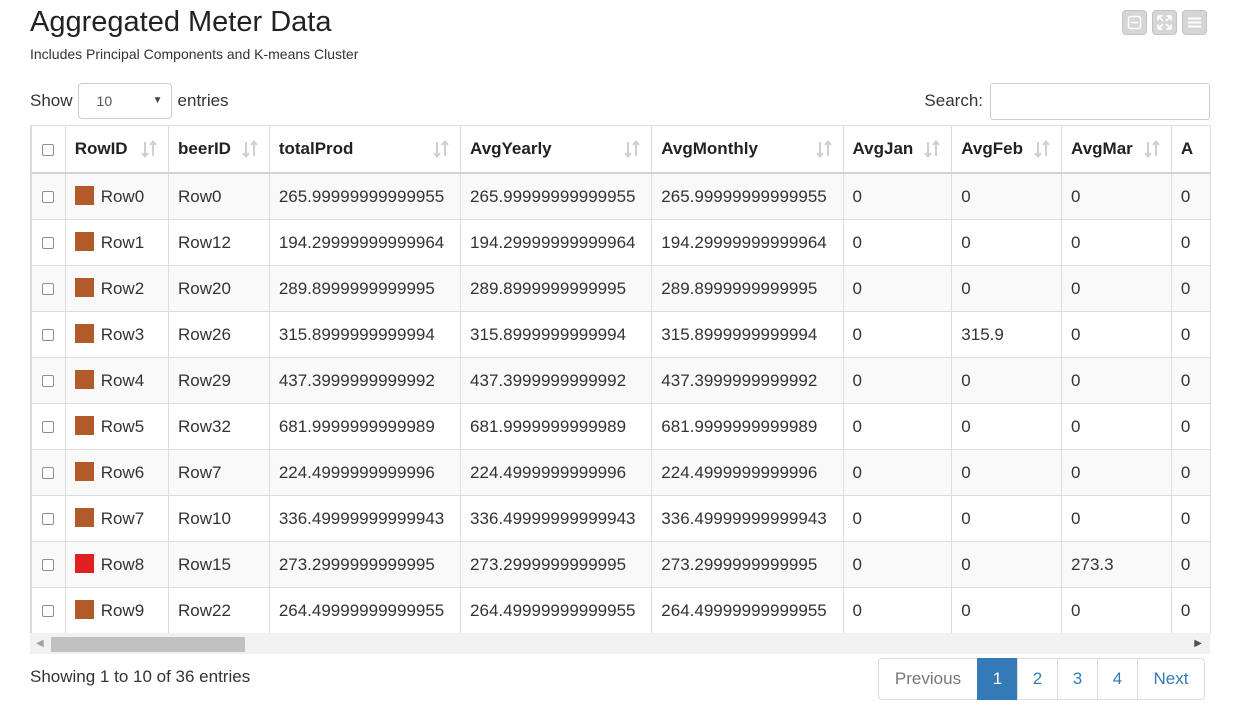 Image resolution: width=1233 pixels, height=724 pixels. I want to click on menu-button, so click(1194, 22).